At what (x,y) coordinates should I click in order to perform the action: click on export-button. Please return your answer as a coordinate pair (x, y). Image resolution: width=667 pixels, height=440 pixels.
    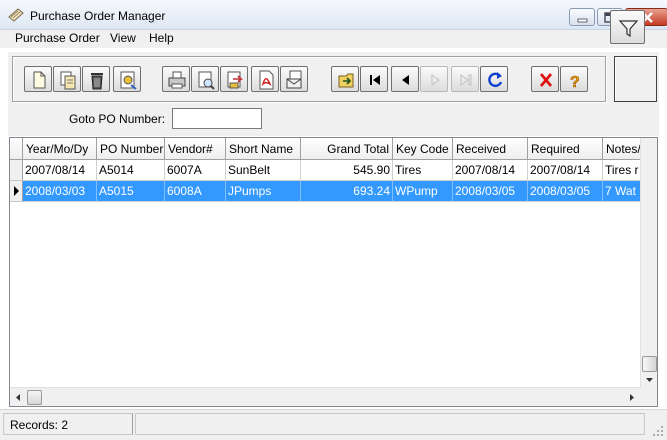
    Looking at the image, I should click on (234, 79).